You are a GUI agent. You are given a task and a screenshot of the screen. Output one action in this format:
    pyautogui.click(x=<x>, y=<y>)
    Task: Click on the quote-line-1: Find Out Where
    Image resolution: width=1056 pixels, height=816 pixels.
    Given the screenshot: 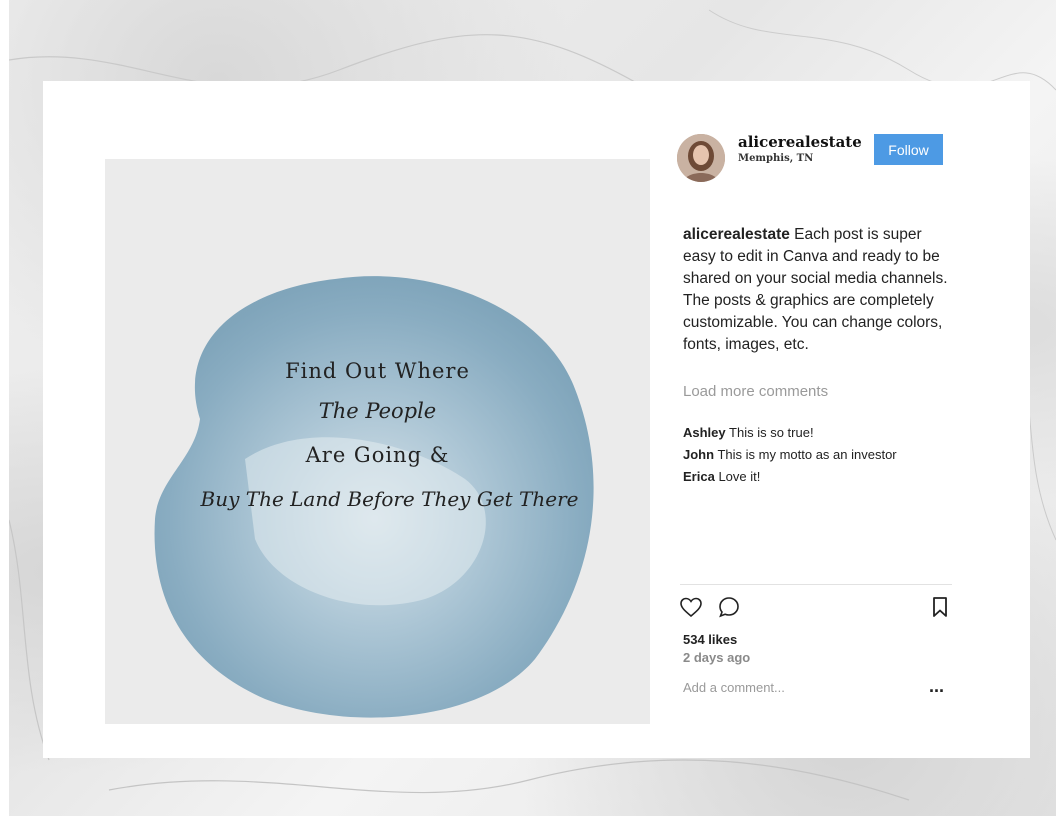 What is the action you would take?
    pyautogui.click(x=377, y=371)
    